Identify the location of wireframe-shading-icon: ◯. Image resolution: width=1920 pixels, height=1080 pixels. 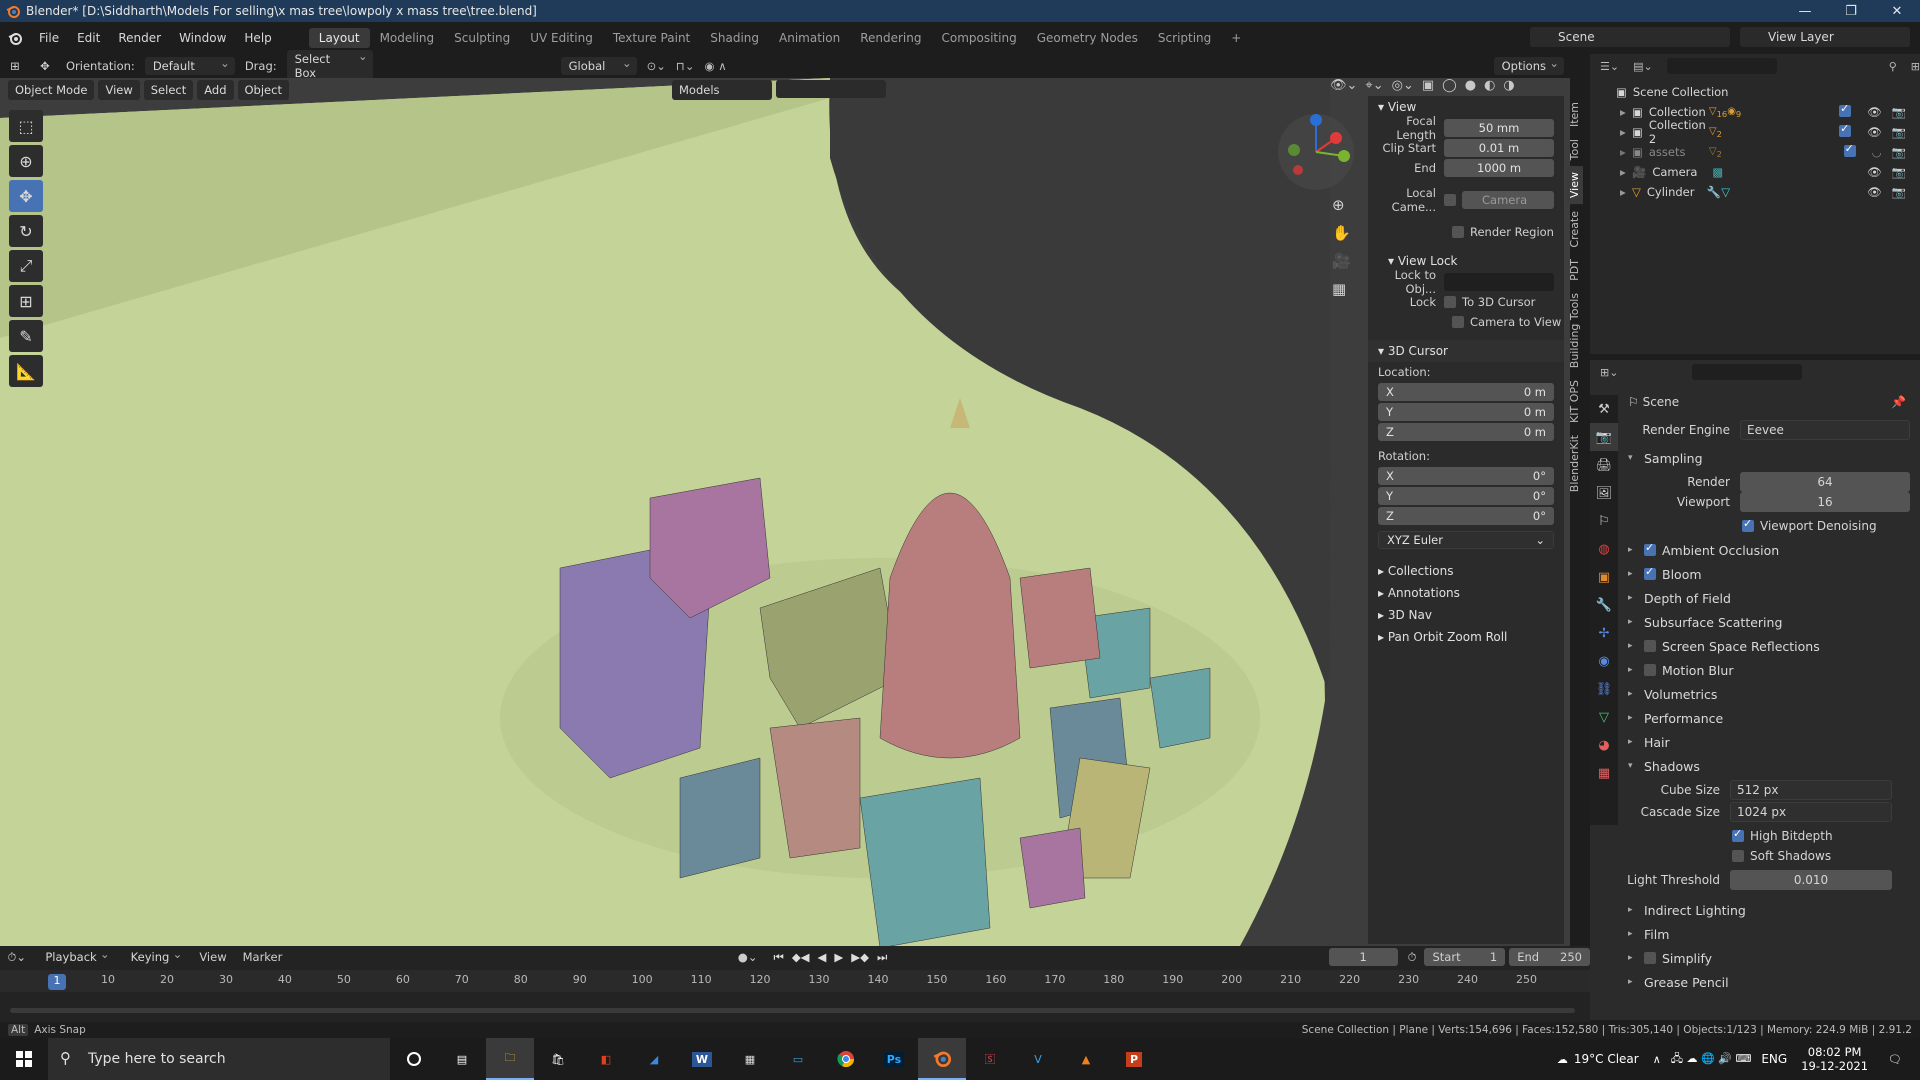
(1449, 85).